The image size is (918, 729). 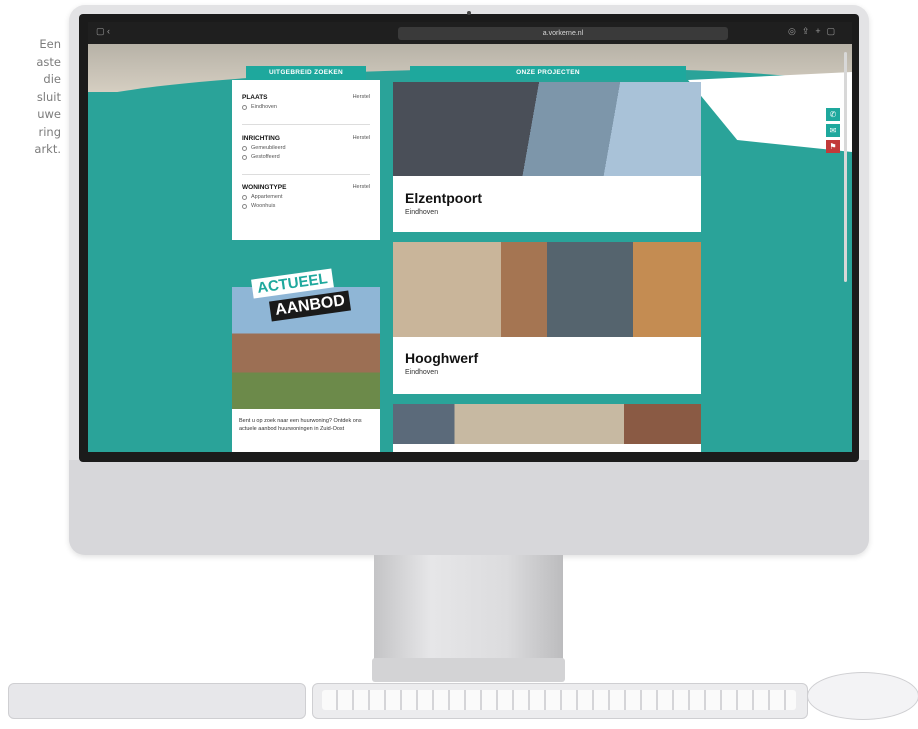 I want to click on tab-projects: ONZE PROJECTEN, so click(x=548, y=73).